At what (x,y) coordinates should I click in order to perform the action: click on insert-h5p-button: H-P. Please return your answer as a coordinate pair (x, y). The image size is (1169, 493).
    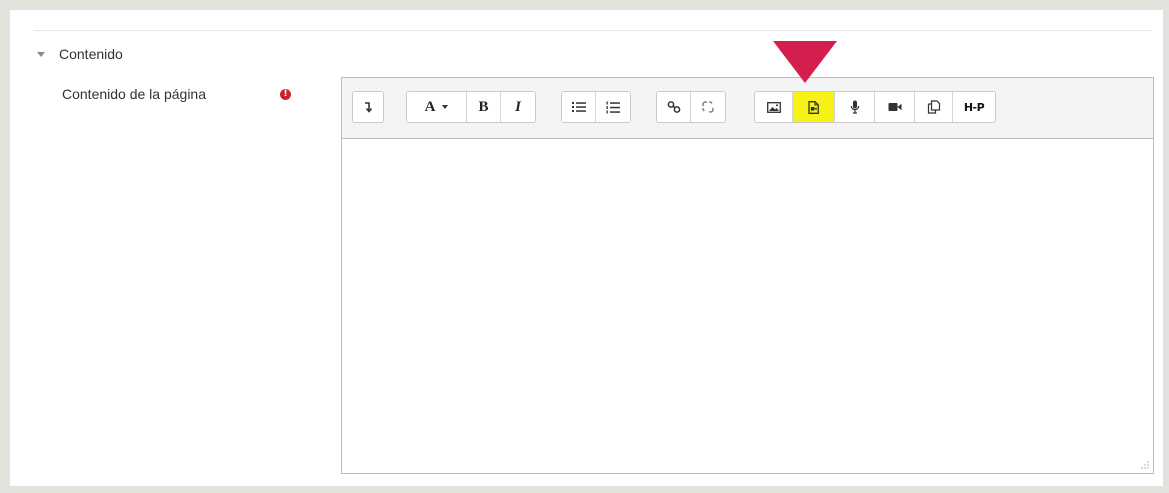
    Looking at the image, I should click on (974, 107).